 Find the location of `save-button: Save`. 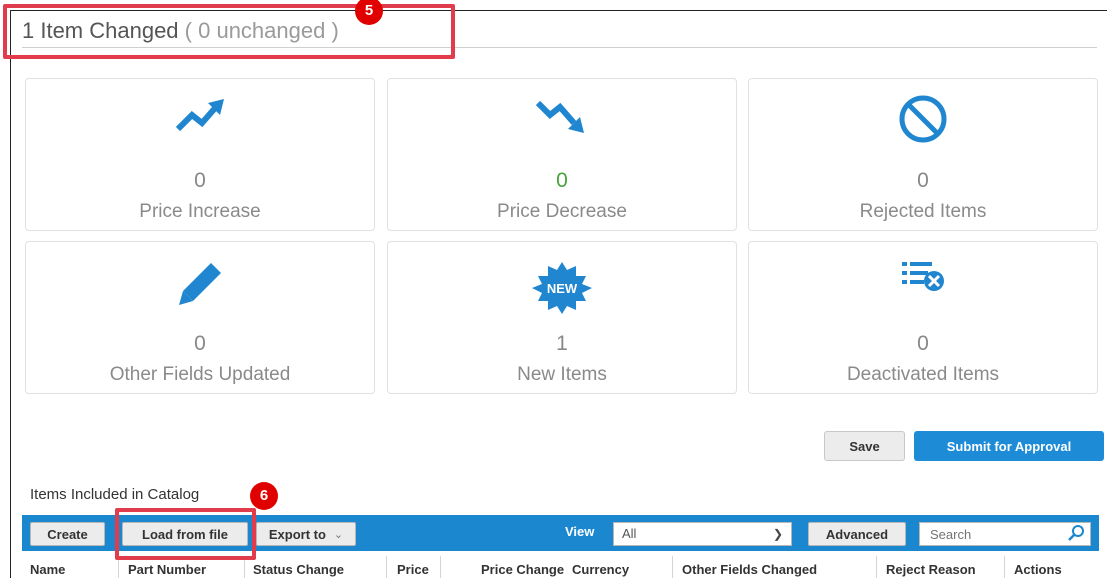

save-button: Save is located at coordinates (864, 446).